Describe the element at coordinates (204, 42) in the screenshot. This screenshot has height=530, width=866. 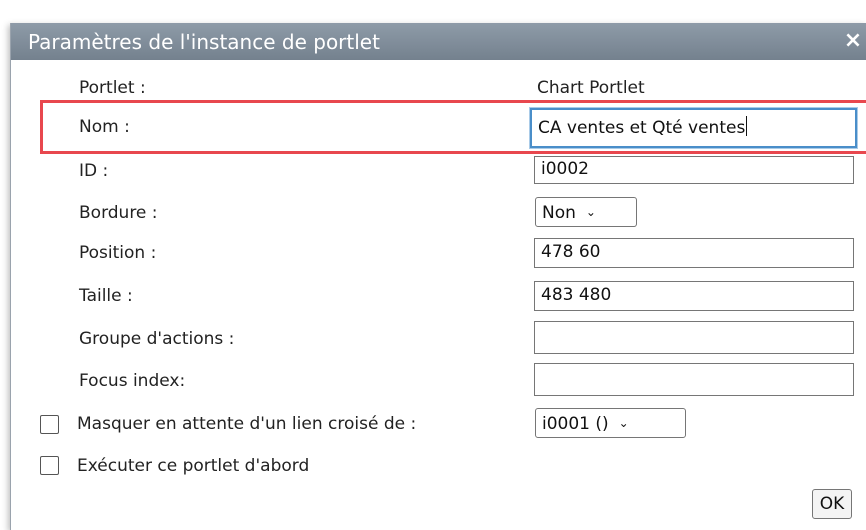
I see `dialog-title: Paramètres de l'instance de portlet` at that location.